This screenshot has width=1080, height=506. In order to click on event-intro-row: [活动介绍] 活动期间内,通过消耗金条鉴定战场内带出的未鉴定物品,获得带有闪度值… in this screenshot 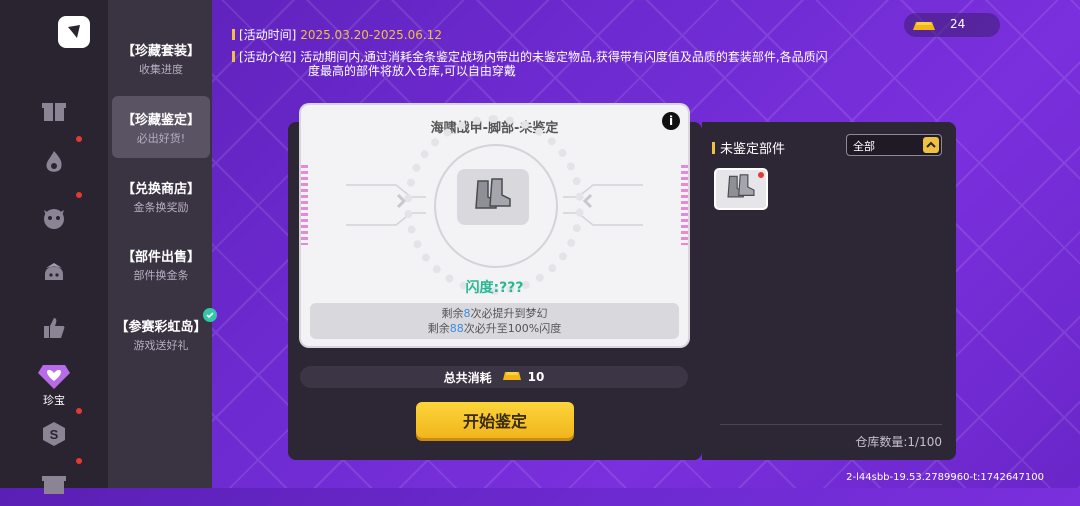, I will do `click(530, 57)`.